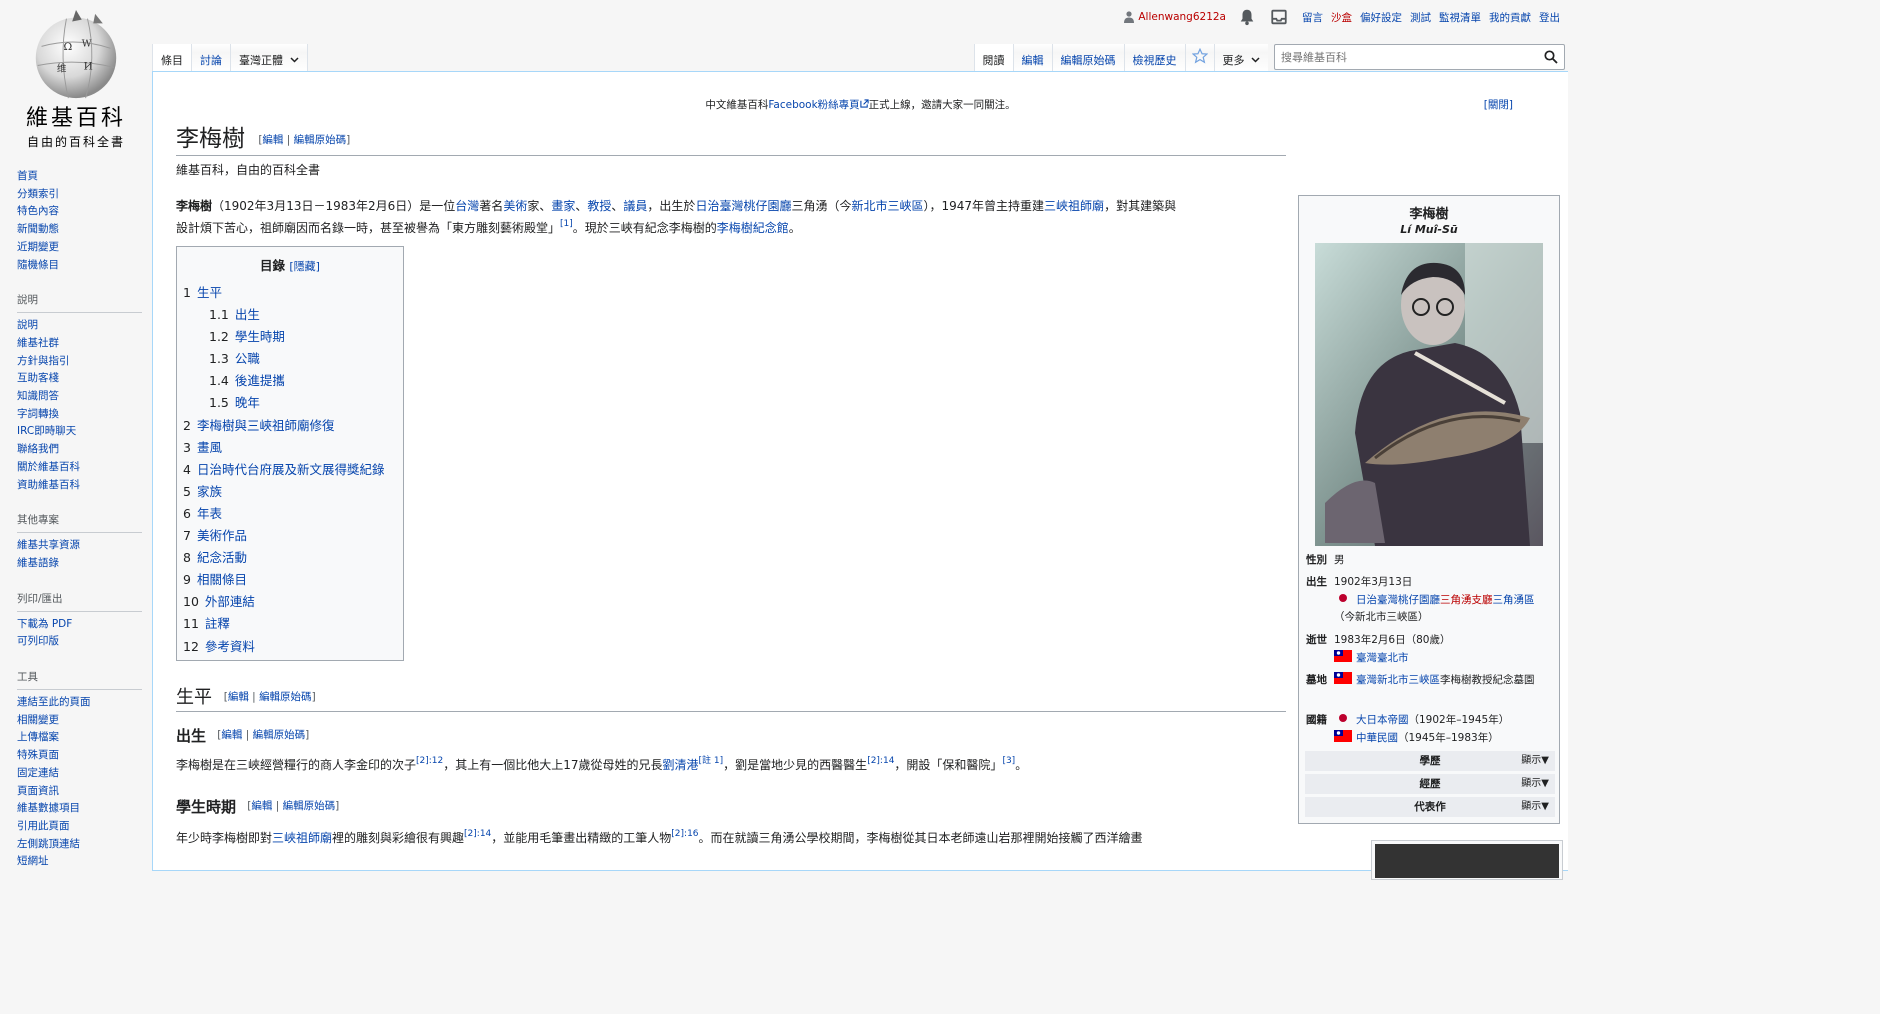 The width and height of the screenshot is (1880, 1014). I want to click on link-sanxia-temple: 三峽祖師廟, so click(1074, 206).